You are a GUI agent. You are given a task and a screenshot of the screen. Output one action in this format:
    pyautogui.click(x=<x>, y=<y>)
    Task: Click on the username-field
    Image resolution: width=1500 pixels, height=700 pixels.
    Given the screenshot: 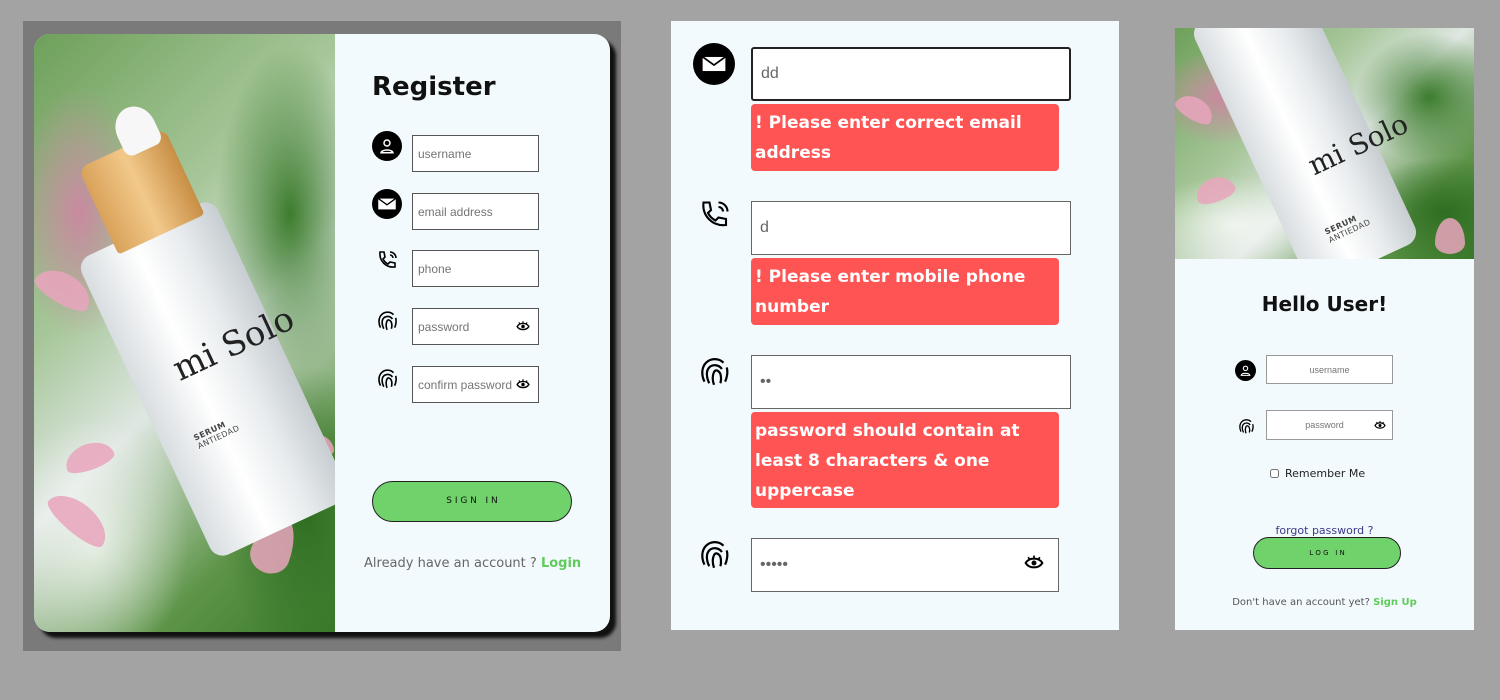 What is the action you would take?
    pyautogui.click(x=475, y=153)
    